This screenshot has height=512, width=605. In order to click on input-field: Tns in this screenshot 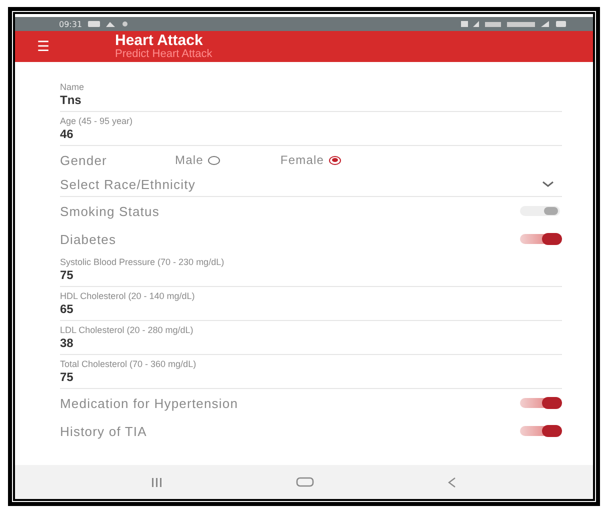, I will do `click(71, 100)`.